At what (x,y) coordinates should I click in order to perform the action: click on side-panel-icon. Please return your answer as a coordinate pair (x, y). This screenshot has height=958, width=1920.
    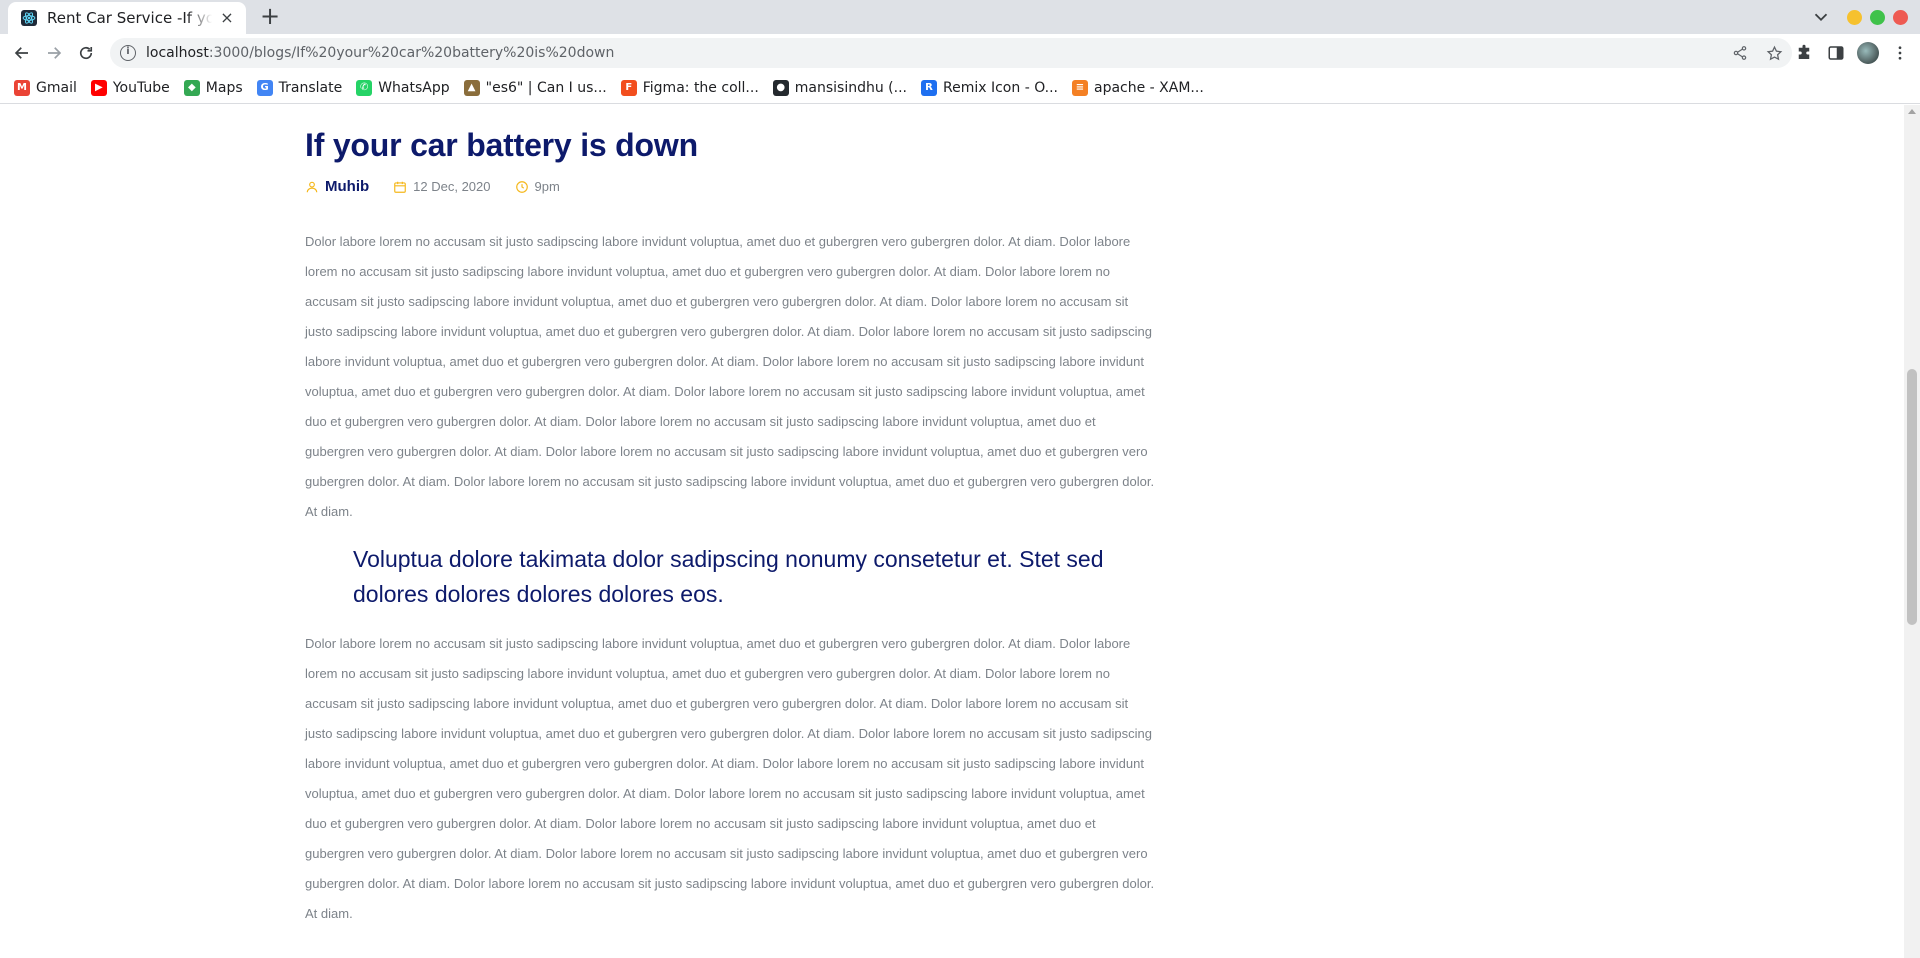
    Looking at the image, I should click on (1836, 53).